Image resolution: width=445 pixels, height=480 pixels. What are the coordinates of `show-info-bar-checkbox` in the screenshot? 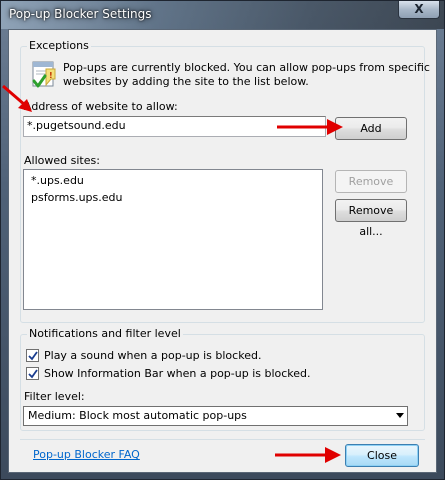 It's located at (32, 373).